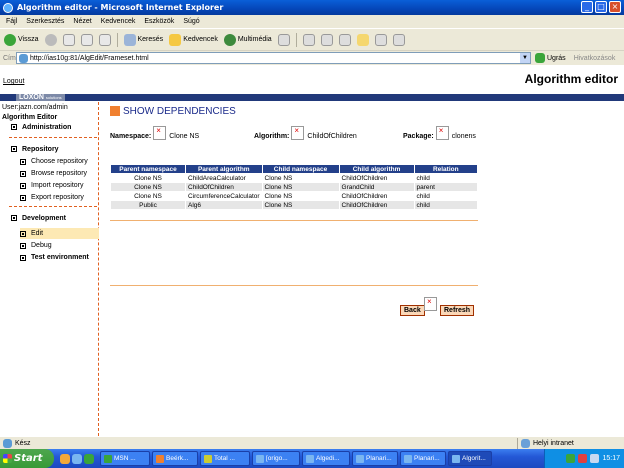 The image size is (624, 468). Describe the element at coordinates (326, 39) in the screenshot. I see `print-icon` at that location.